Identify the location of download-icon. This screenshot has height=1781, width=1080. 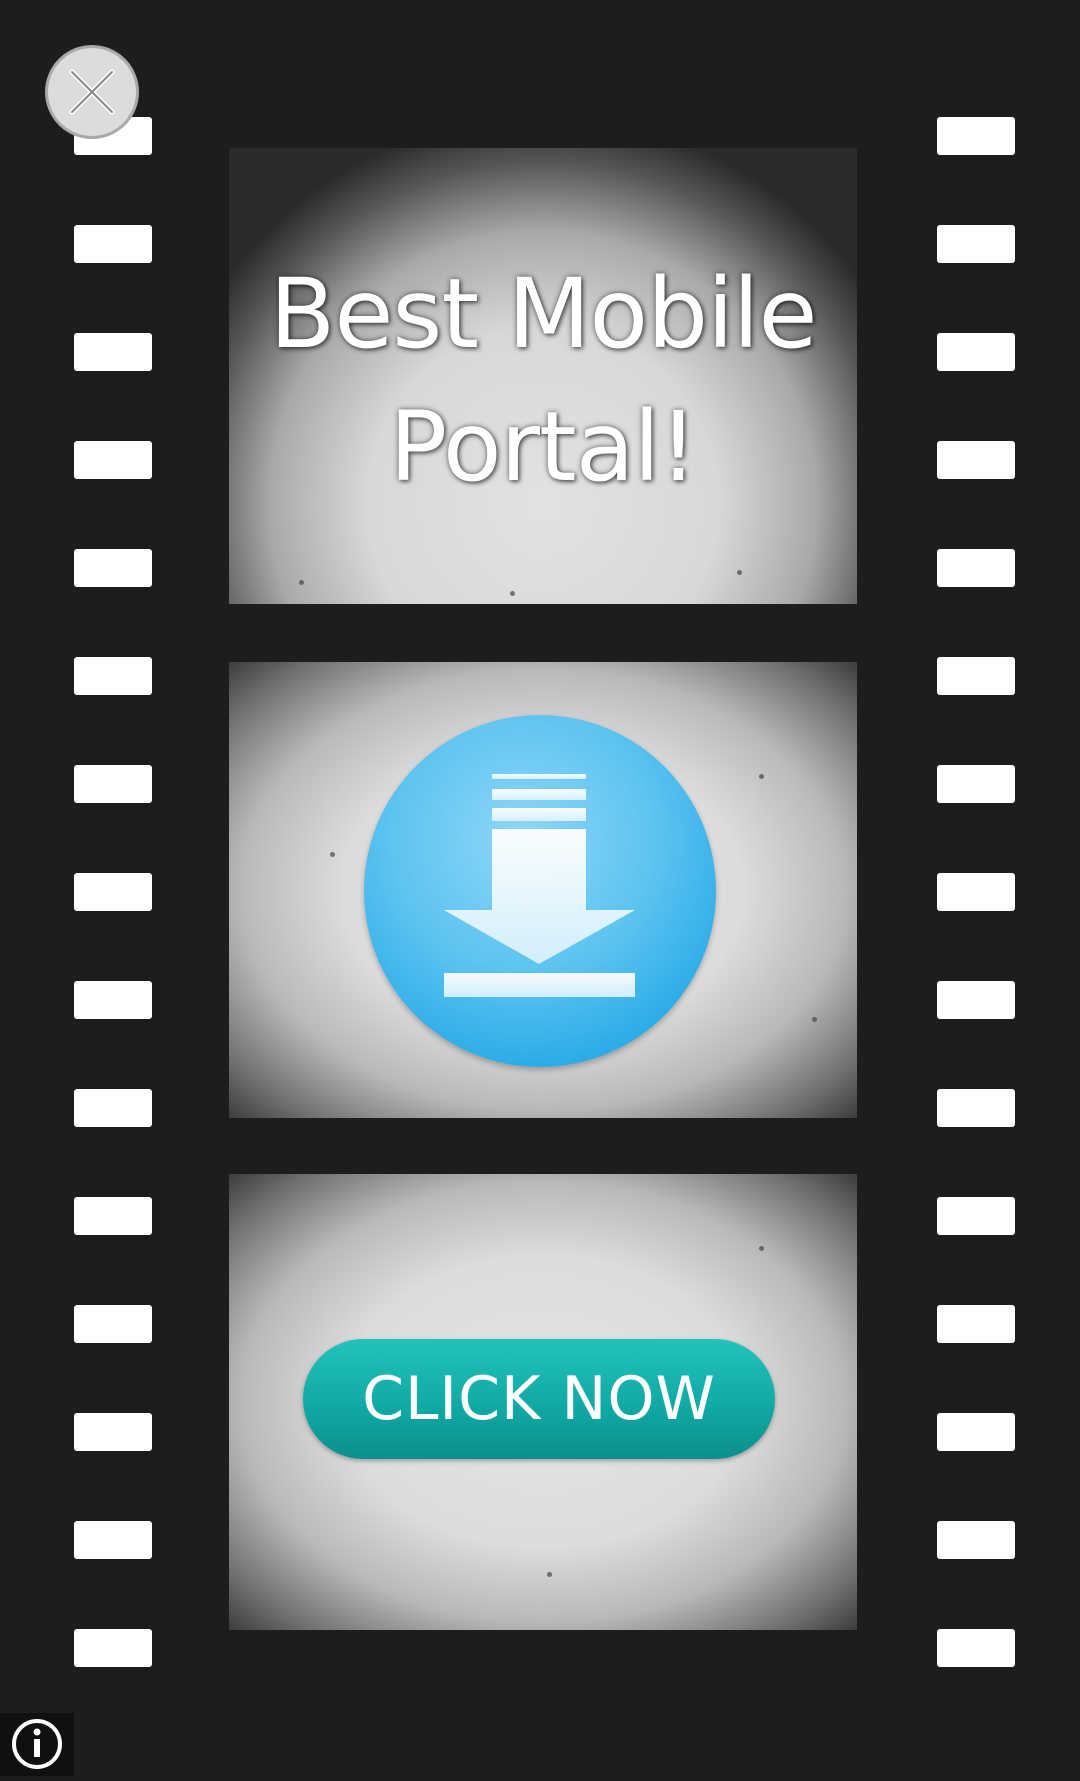
(540, 891).